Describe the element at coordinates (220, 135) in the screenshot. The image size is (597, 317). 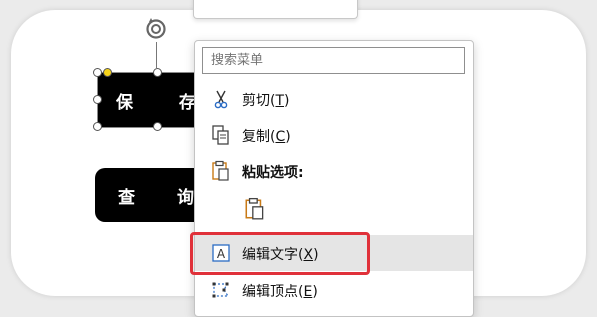
I see `copy-icon` at that location.